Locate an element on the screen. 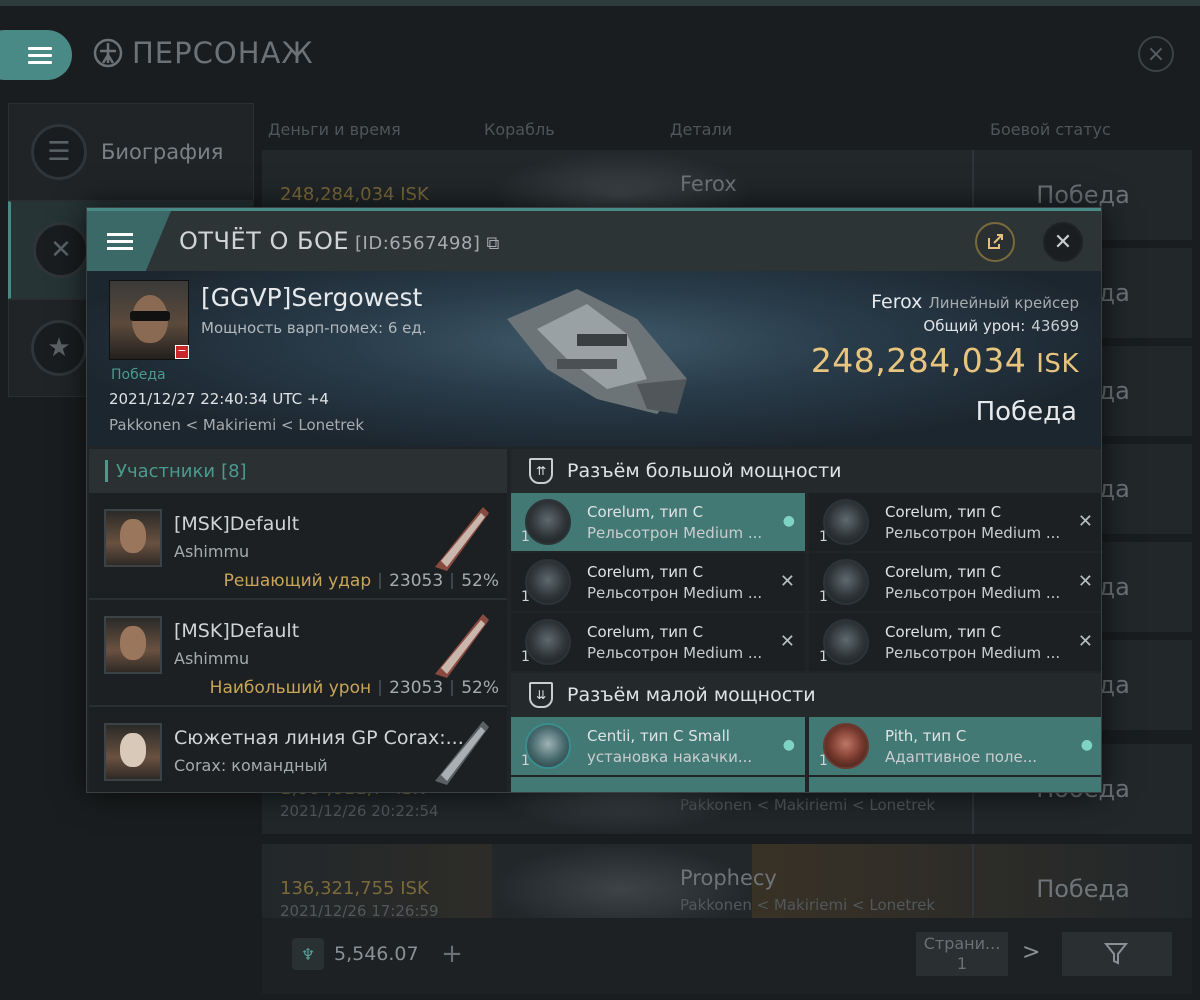 The height and width of the screenshot is (1000, 1200). copy-icon: ⧉ is located at coordinates (492, 243).